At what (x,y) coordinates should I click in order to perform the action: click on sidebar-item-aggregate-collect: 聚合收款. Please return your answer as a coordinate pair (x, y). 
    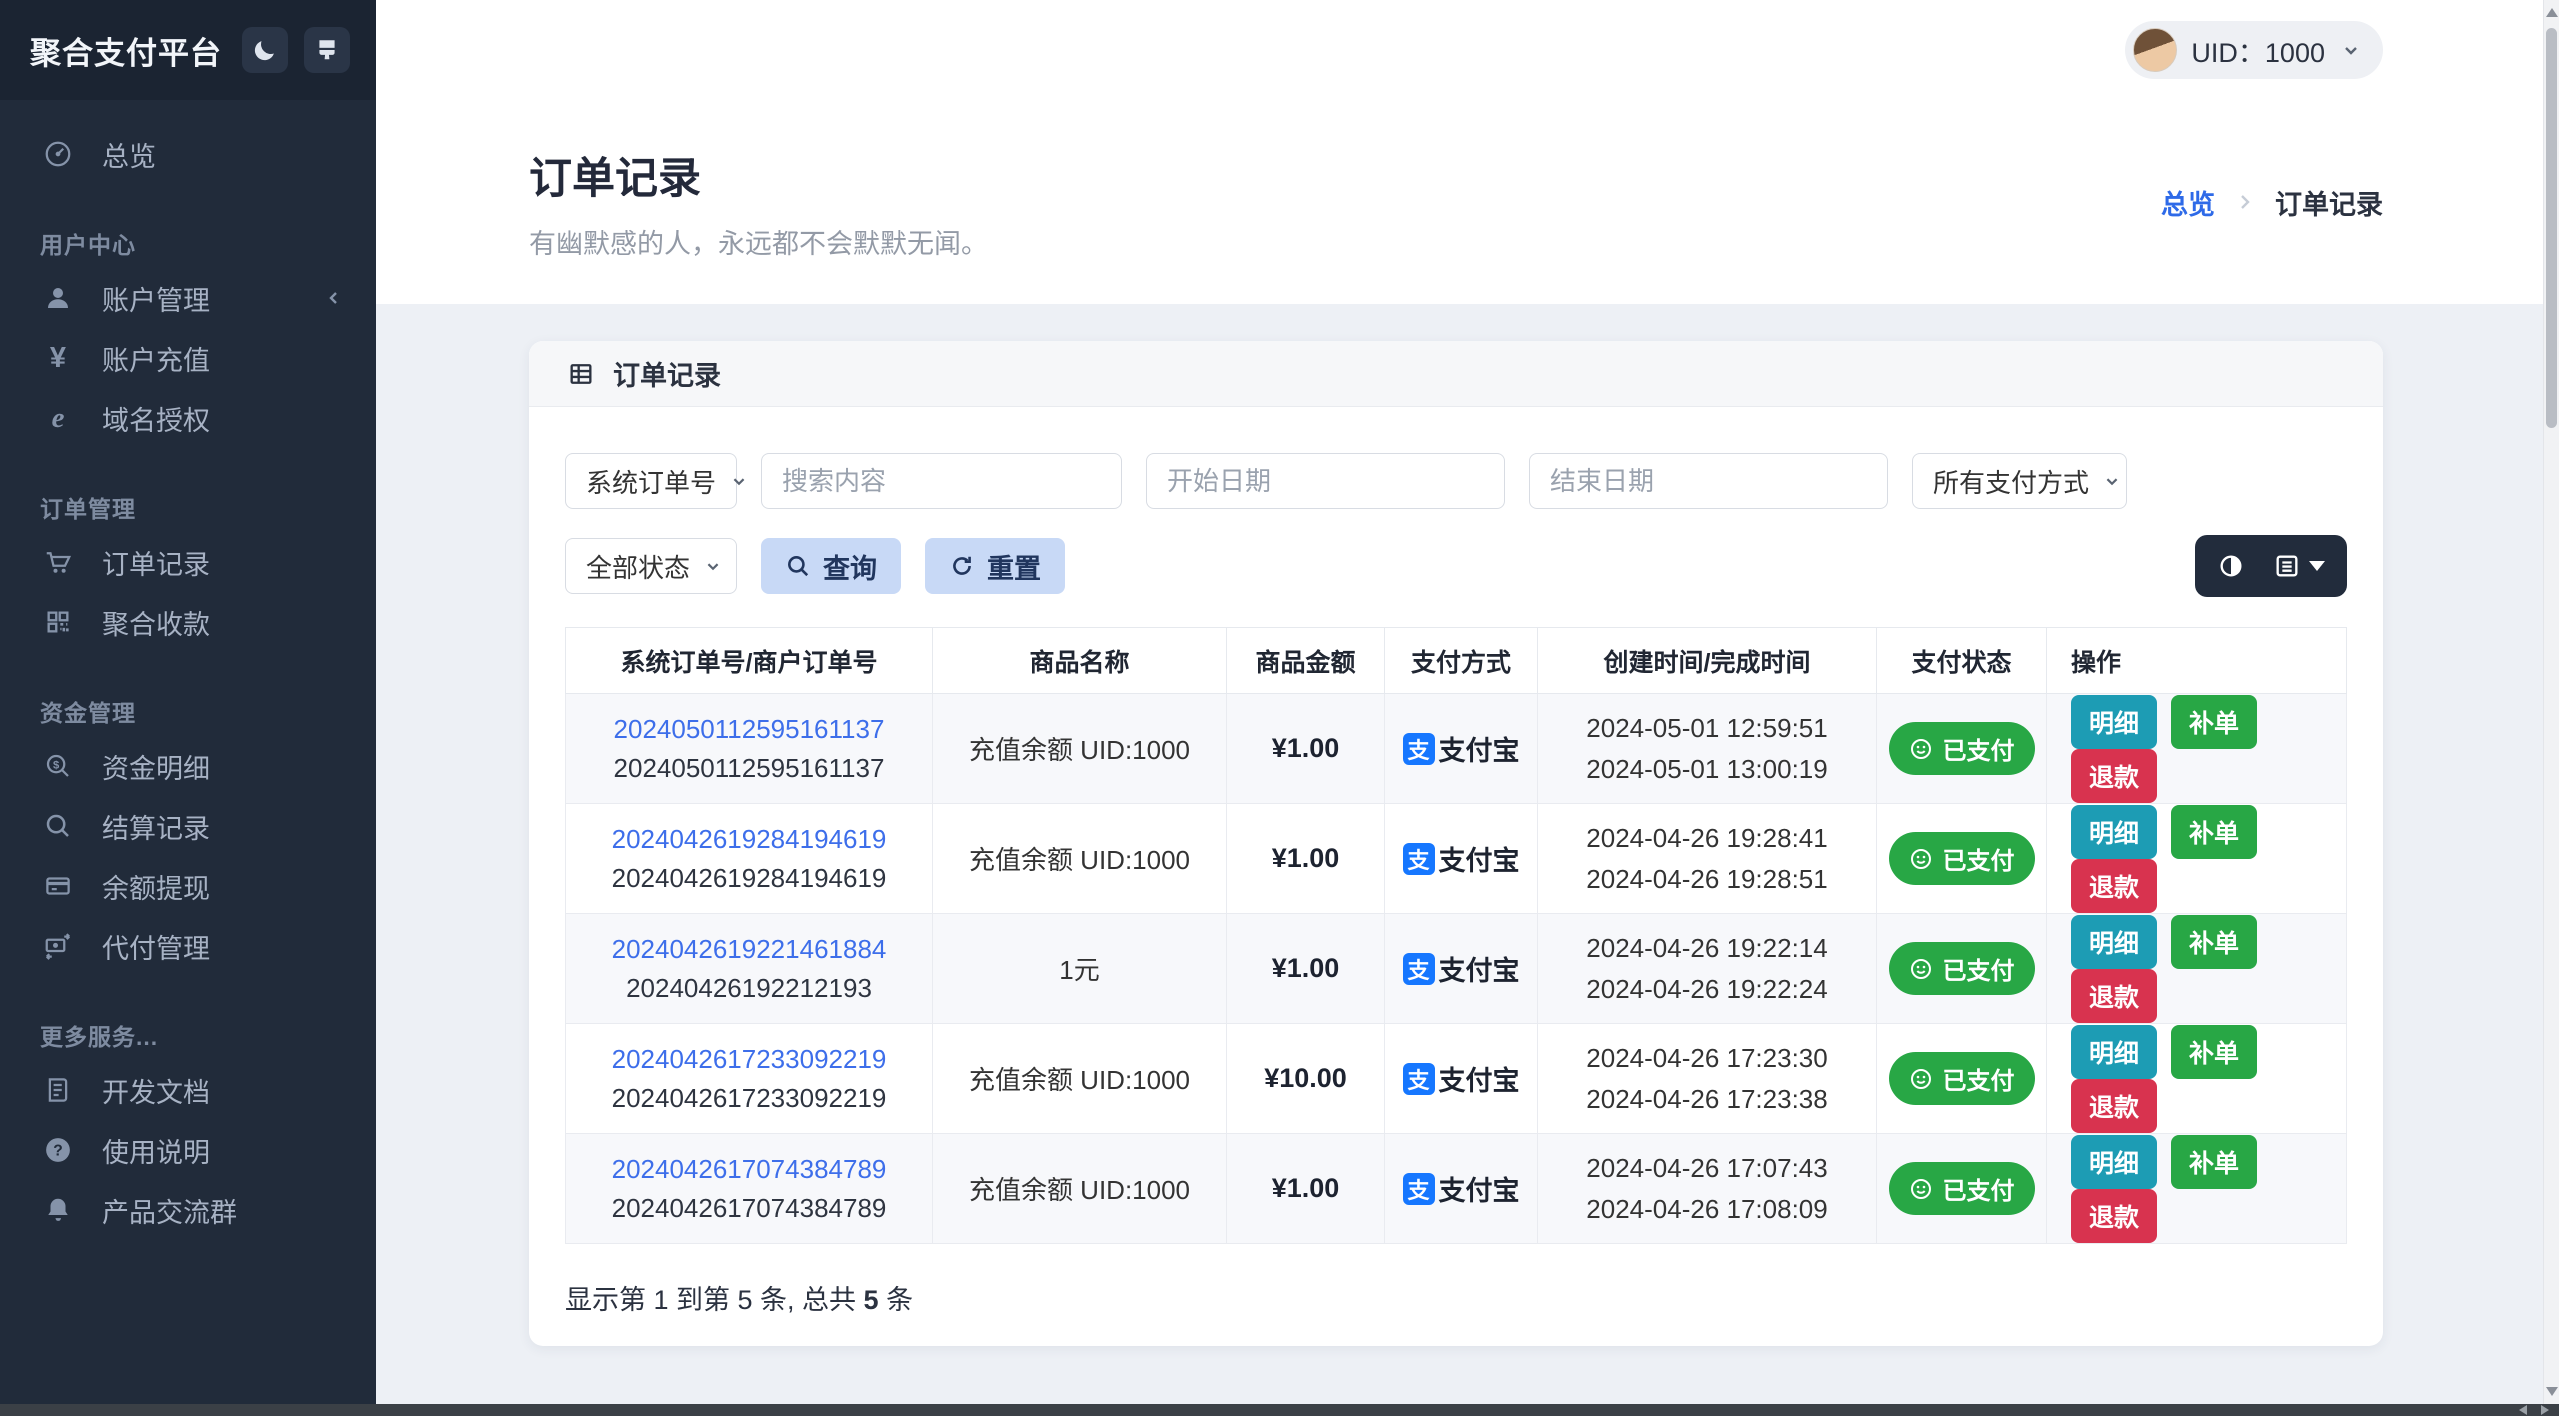
    Looking at the image, I should click on (188, 622).